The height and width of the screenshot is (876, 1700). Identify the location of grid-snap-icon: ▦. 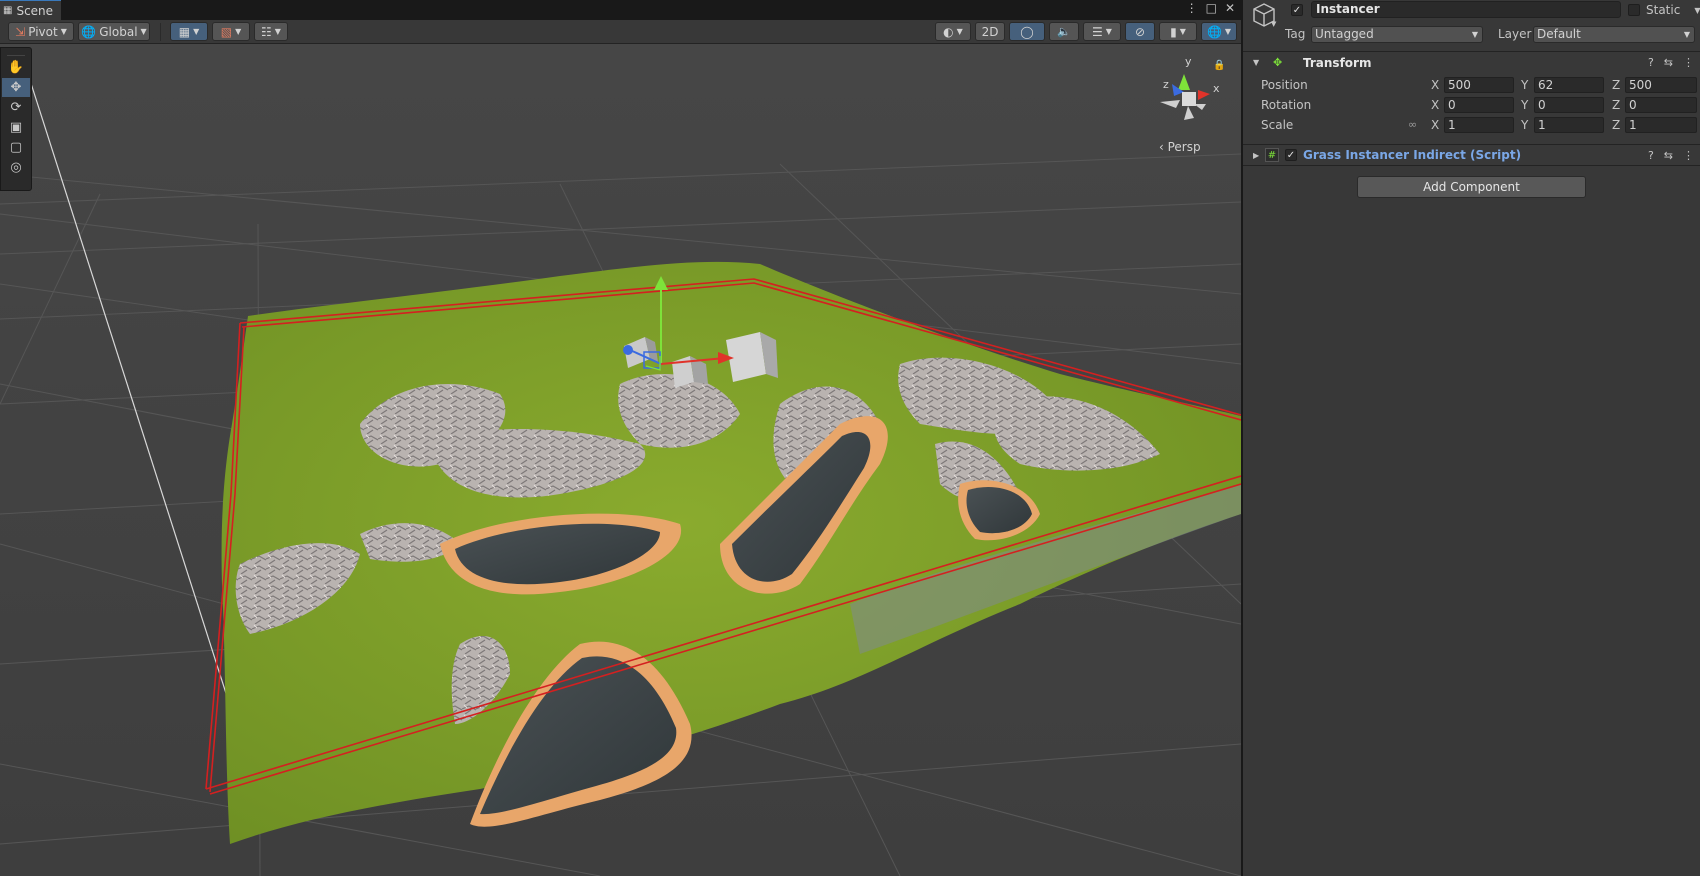
(184, 31).